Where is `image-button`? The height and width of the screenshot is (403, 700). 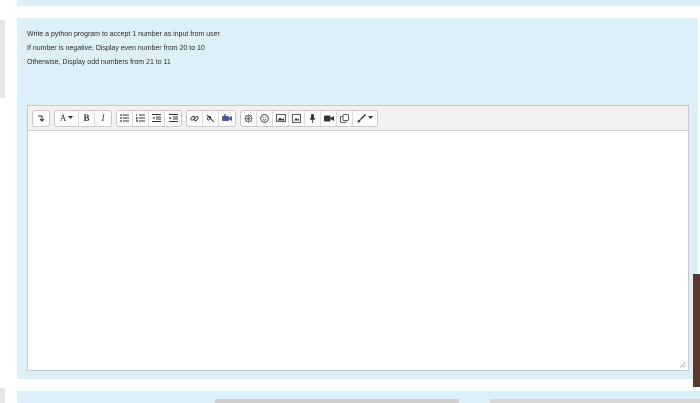 image-button is located at coordinates (281, 118).